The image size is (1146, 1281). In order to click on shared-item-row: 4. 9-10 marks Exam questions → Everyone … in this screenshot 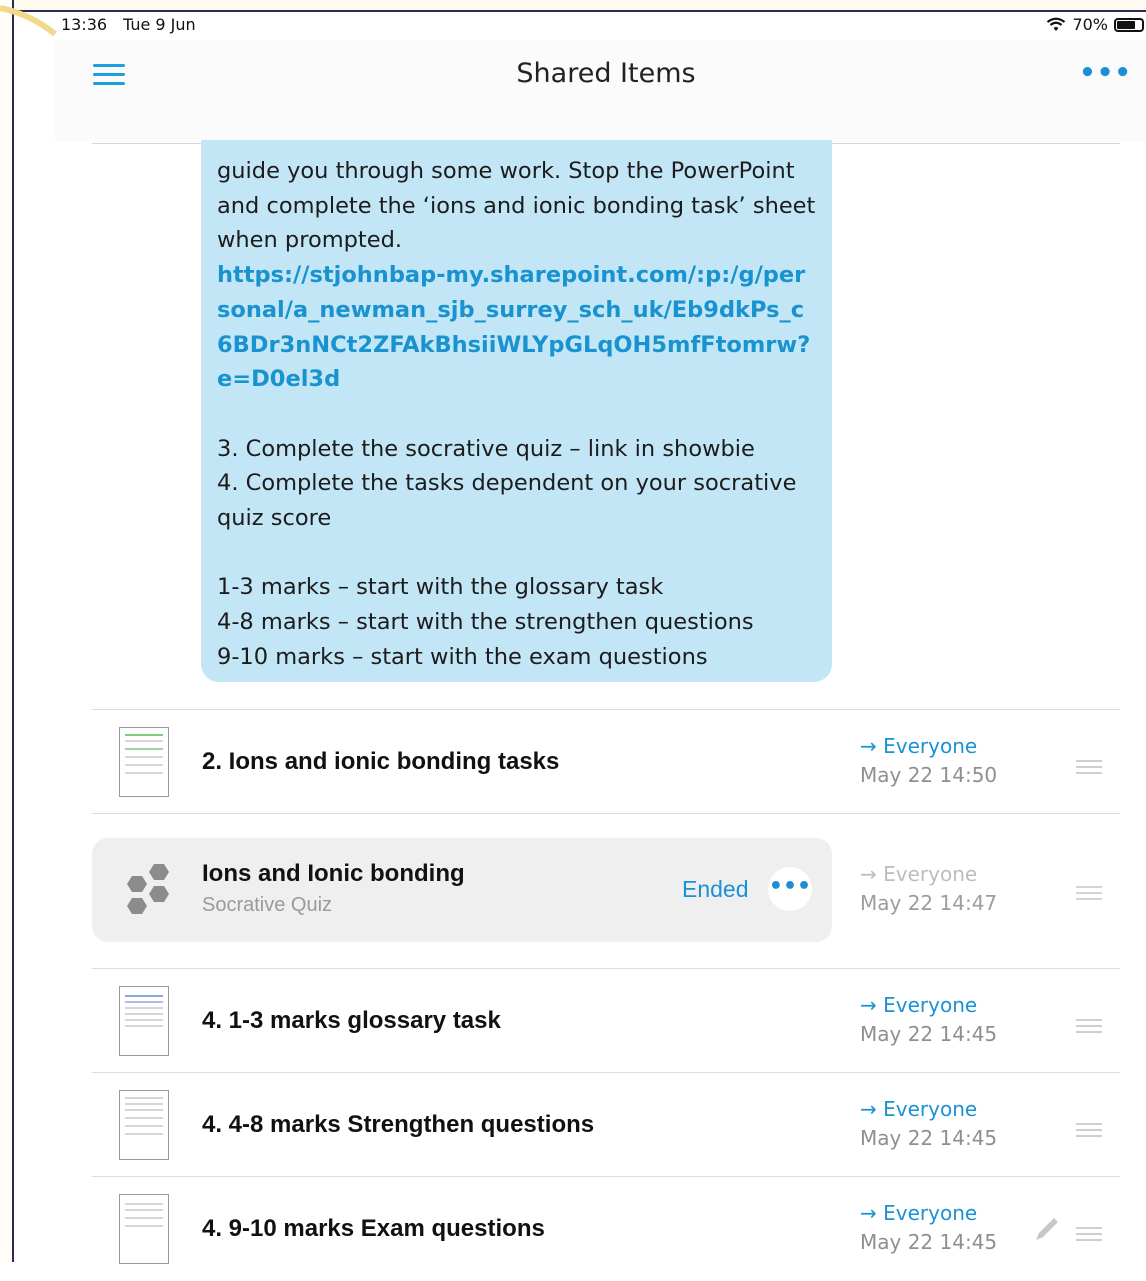, I will do `click(606, 1228)`.